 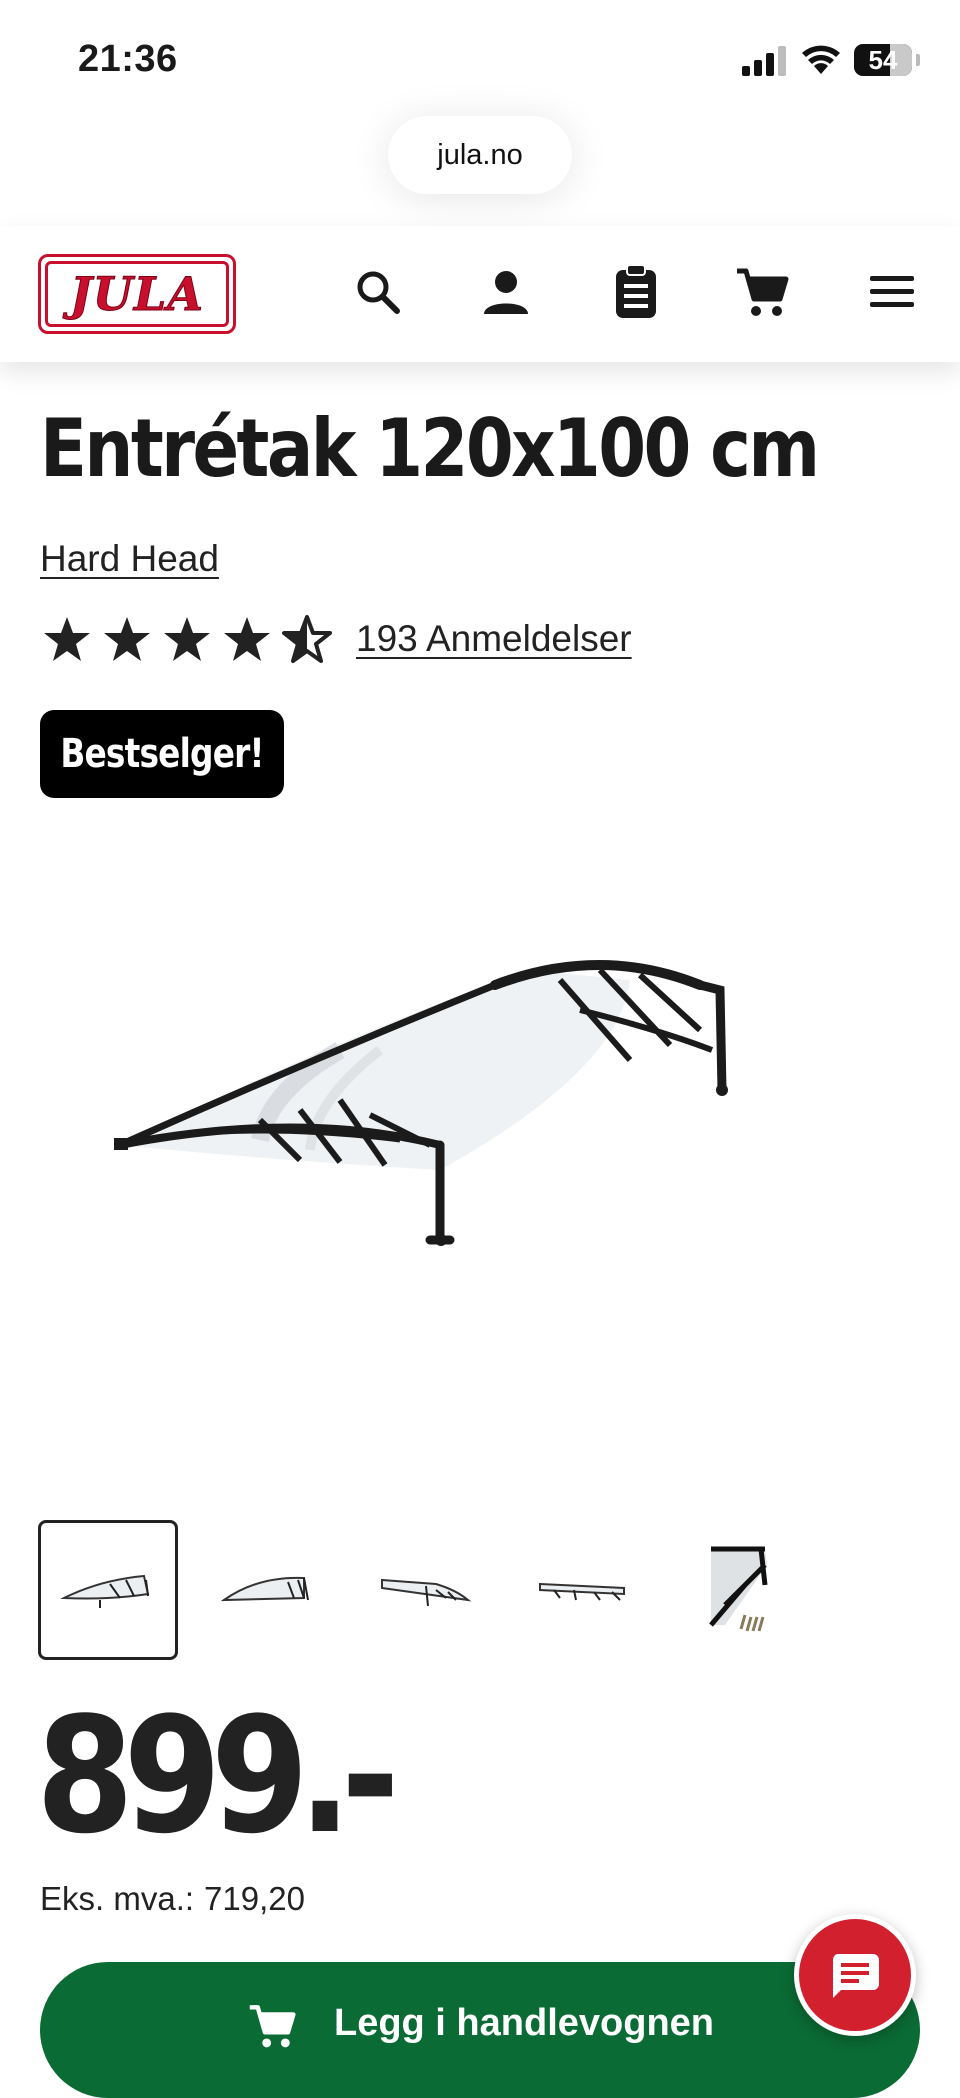 I want to click on account-button, so click(x=506, y=292).